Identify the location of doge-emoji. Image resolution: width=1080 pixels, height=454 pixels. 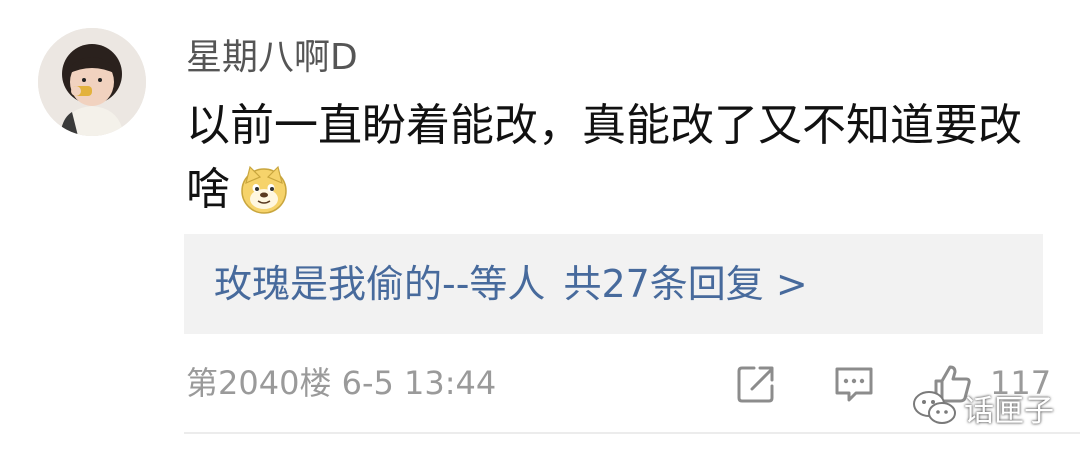
(264, 189).